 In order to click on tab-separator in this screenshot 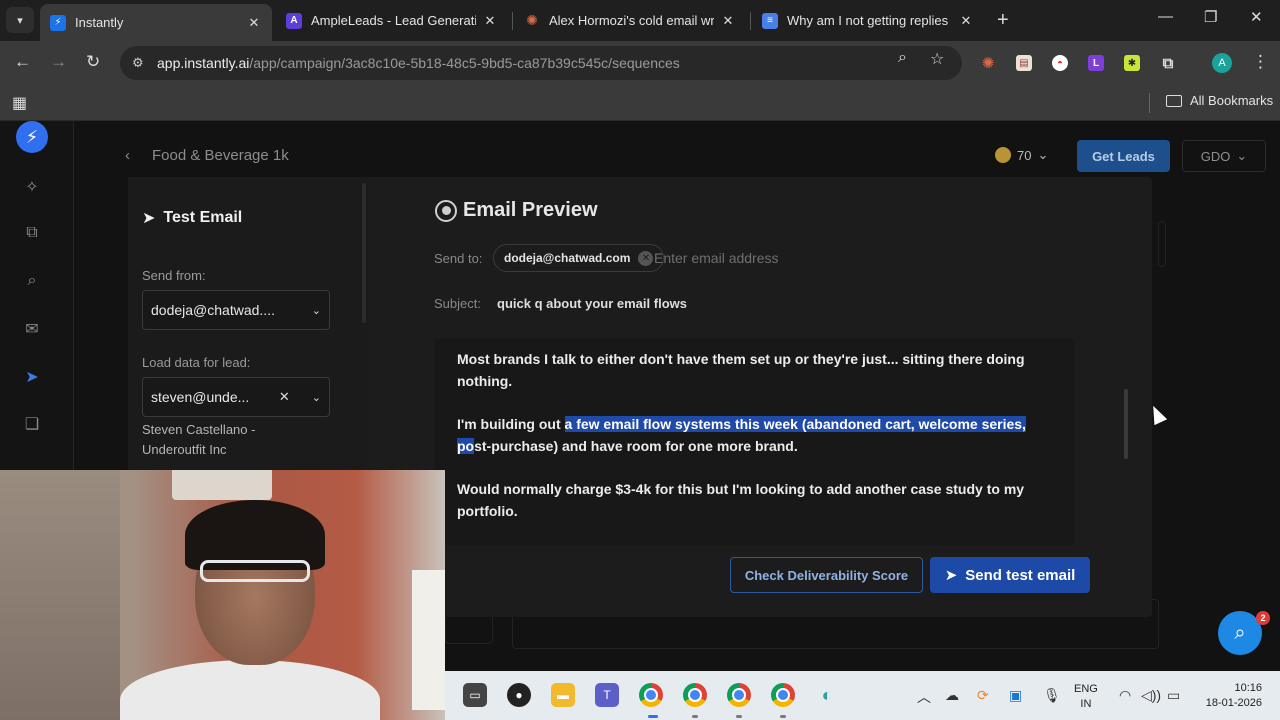, I will do `click(750, 21)`.